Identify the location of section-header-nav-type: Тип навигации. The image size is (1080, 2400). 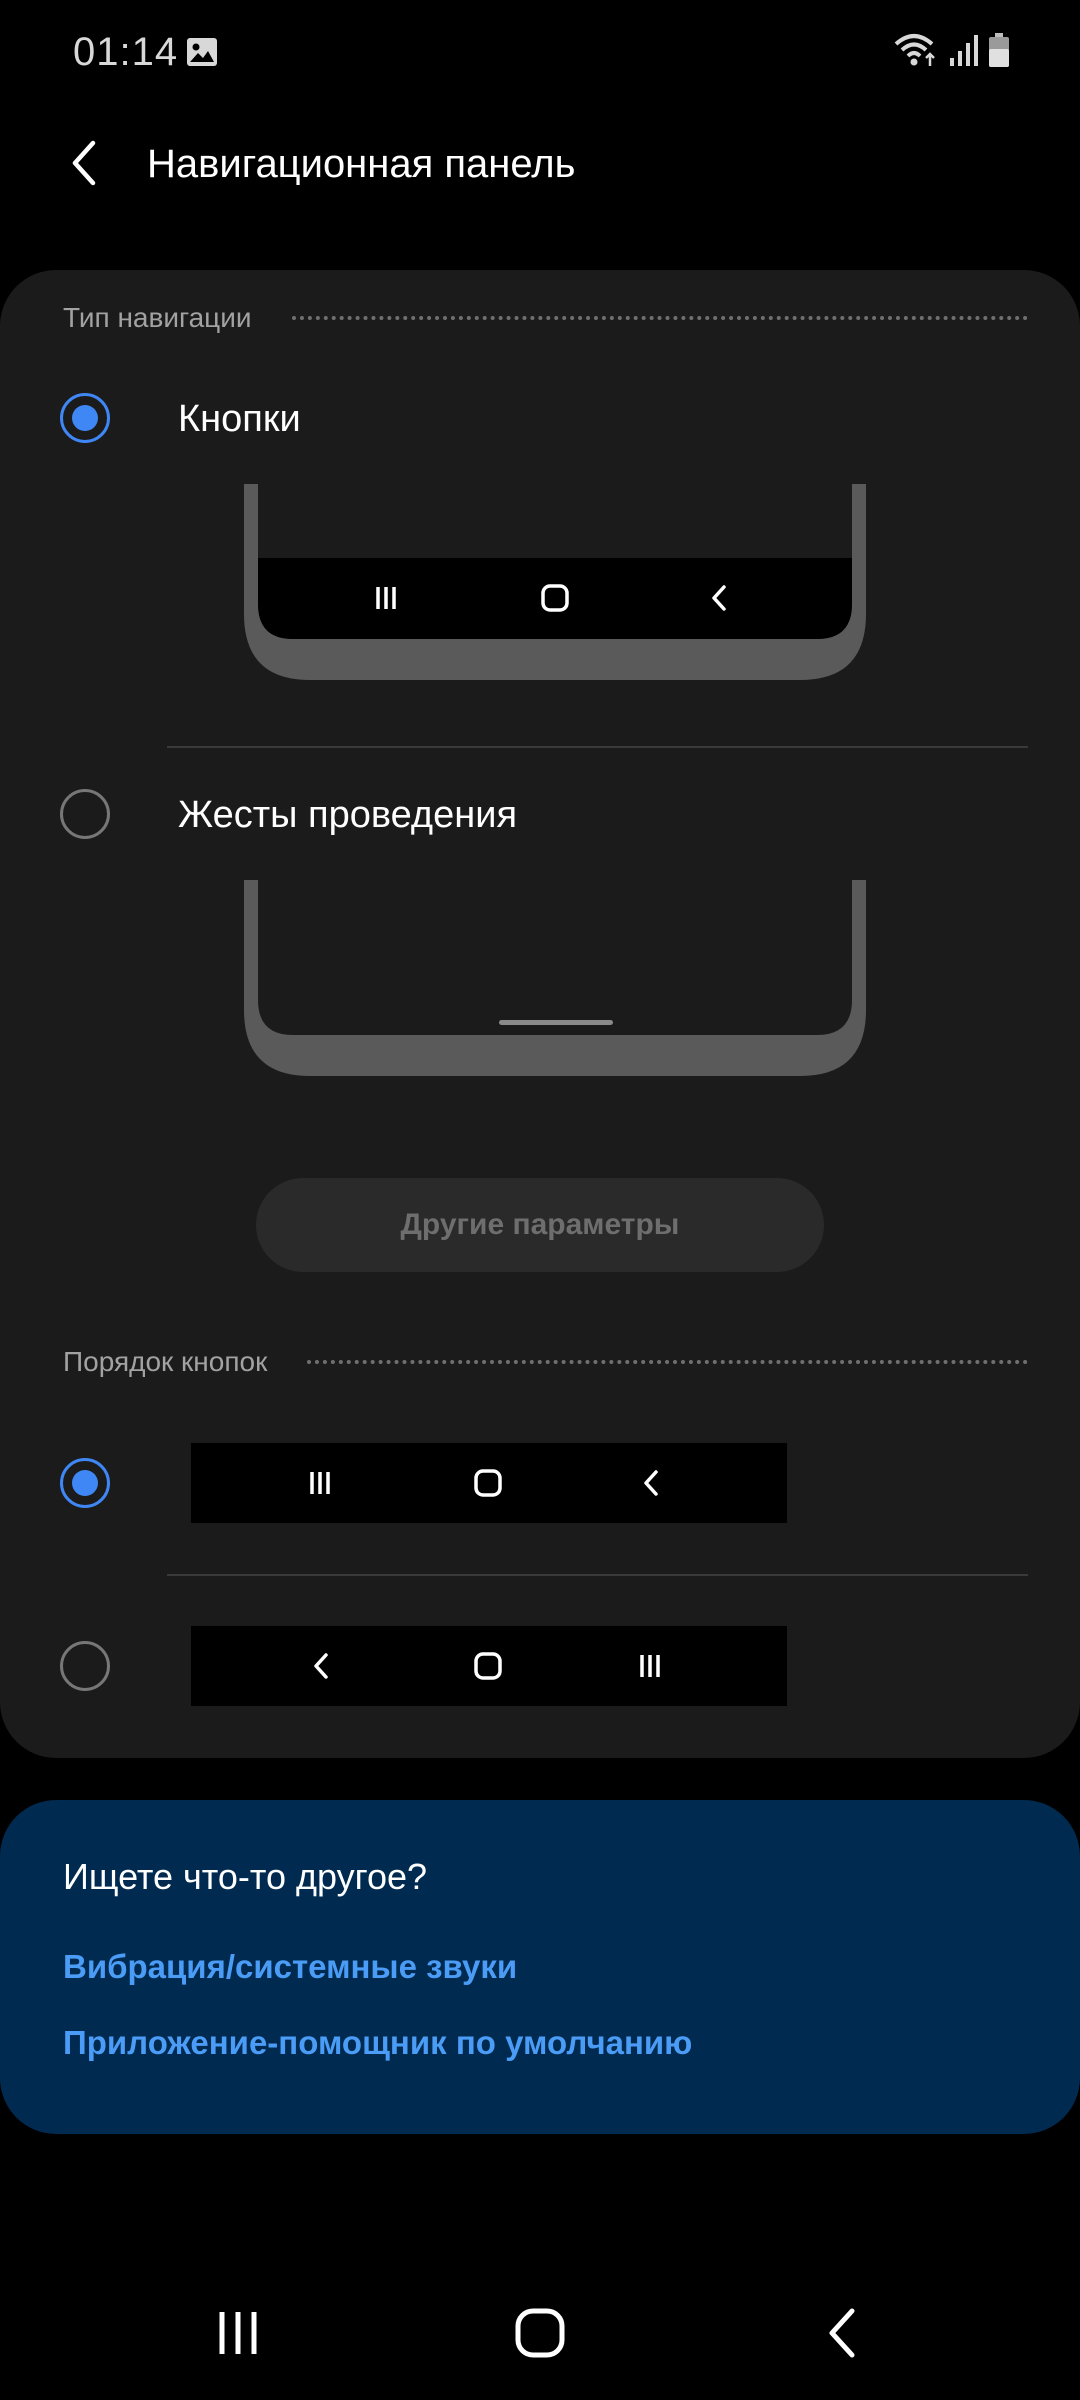
(545, 318).